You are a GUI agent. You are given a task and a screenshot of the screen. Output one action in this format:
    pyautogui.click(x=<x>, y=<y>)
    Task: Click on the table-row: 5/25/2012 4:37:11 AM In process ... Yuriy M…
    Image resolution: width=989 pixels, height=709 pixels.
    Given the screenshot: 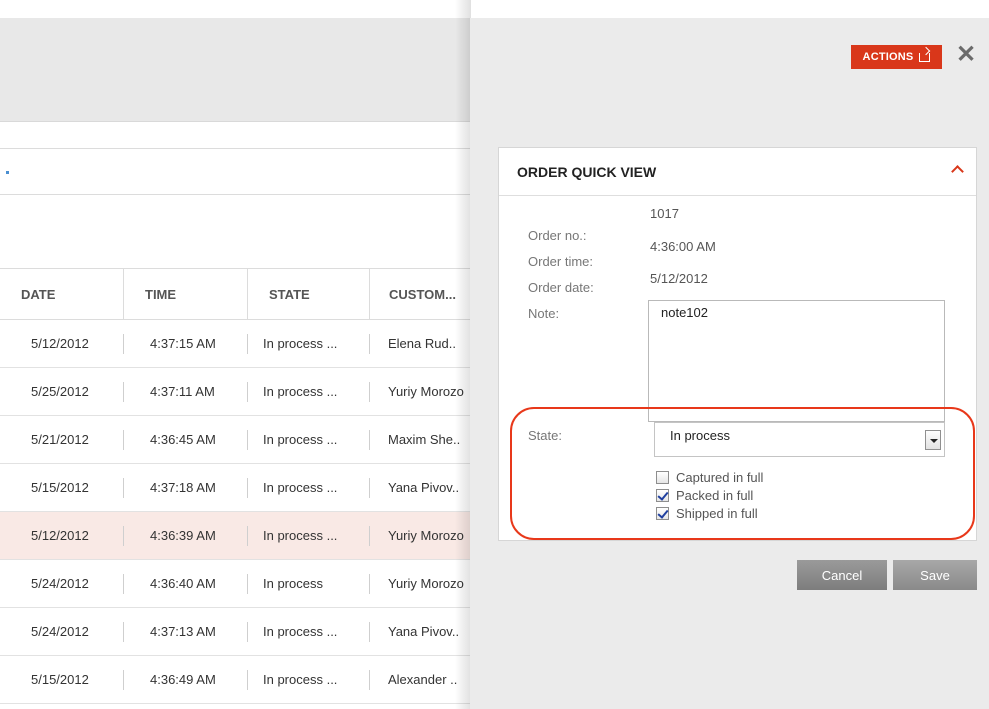 What is the action you would take?
    pyautogui.click(x=235, y=392)
    